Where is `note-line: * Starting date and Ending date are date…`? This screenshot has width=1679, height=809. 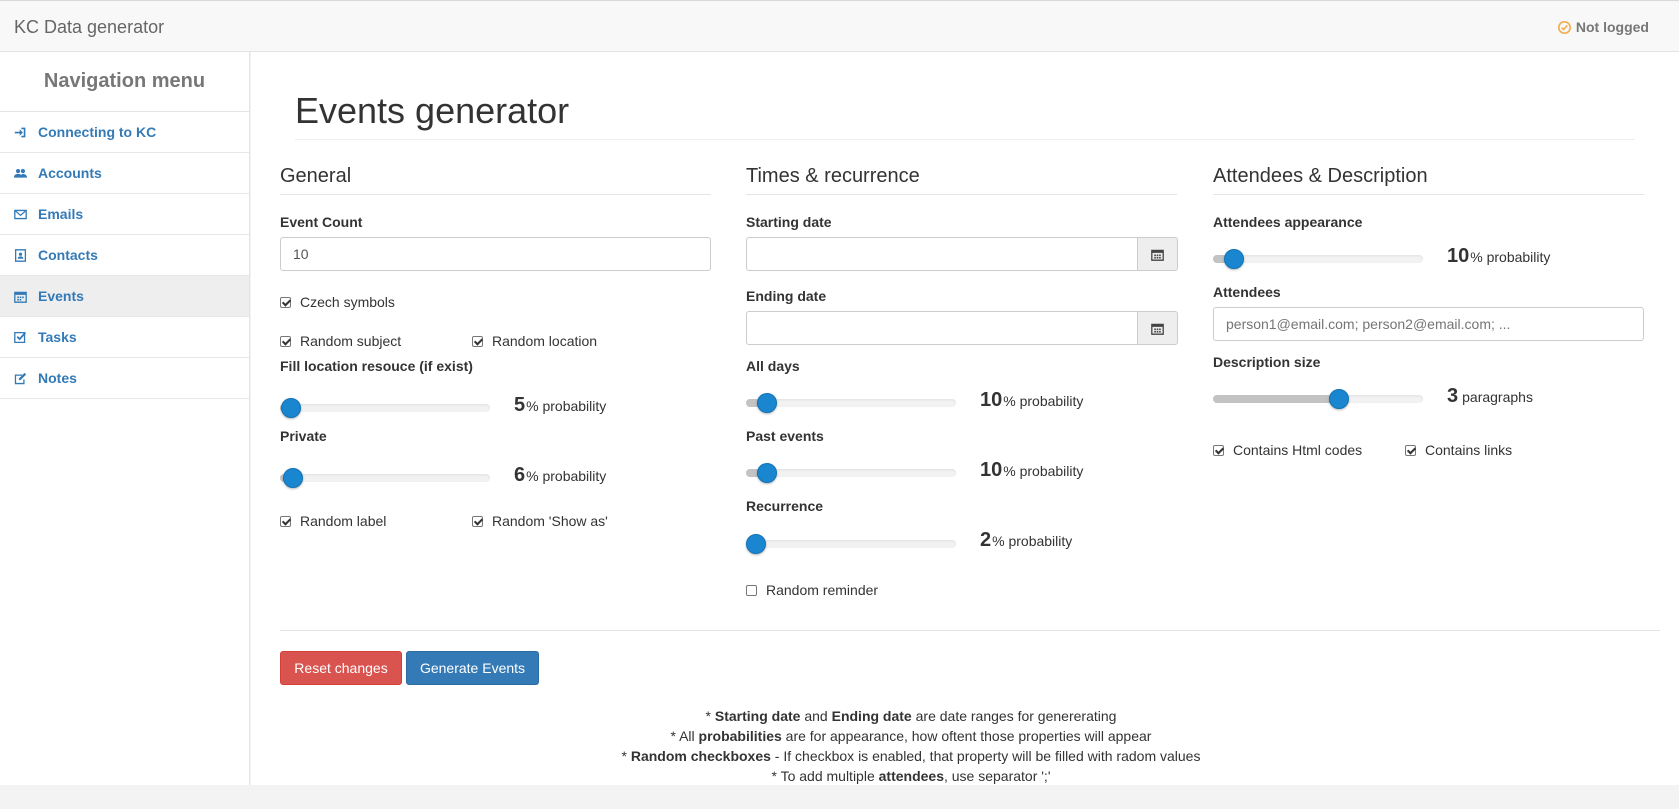 note-line: * Starting date and Ending date are date… is located at coordinates (911, 716).